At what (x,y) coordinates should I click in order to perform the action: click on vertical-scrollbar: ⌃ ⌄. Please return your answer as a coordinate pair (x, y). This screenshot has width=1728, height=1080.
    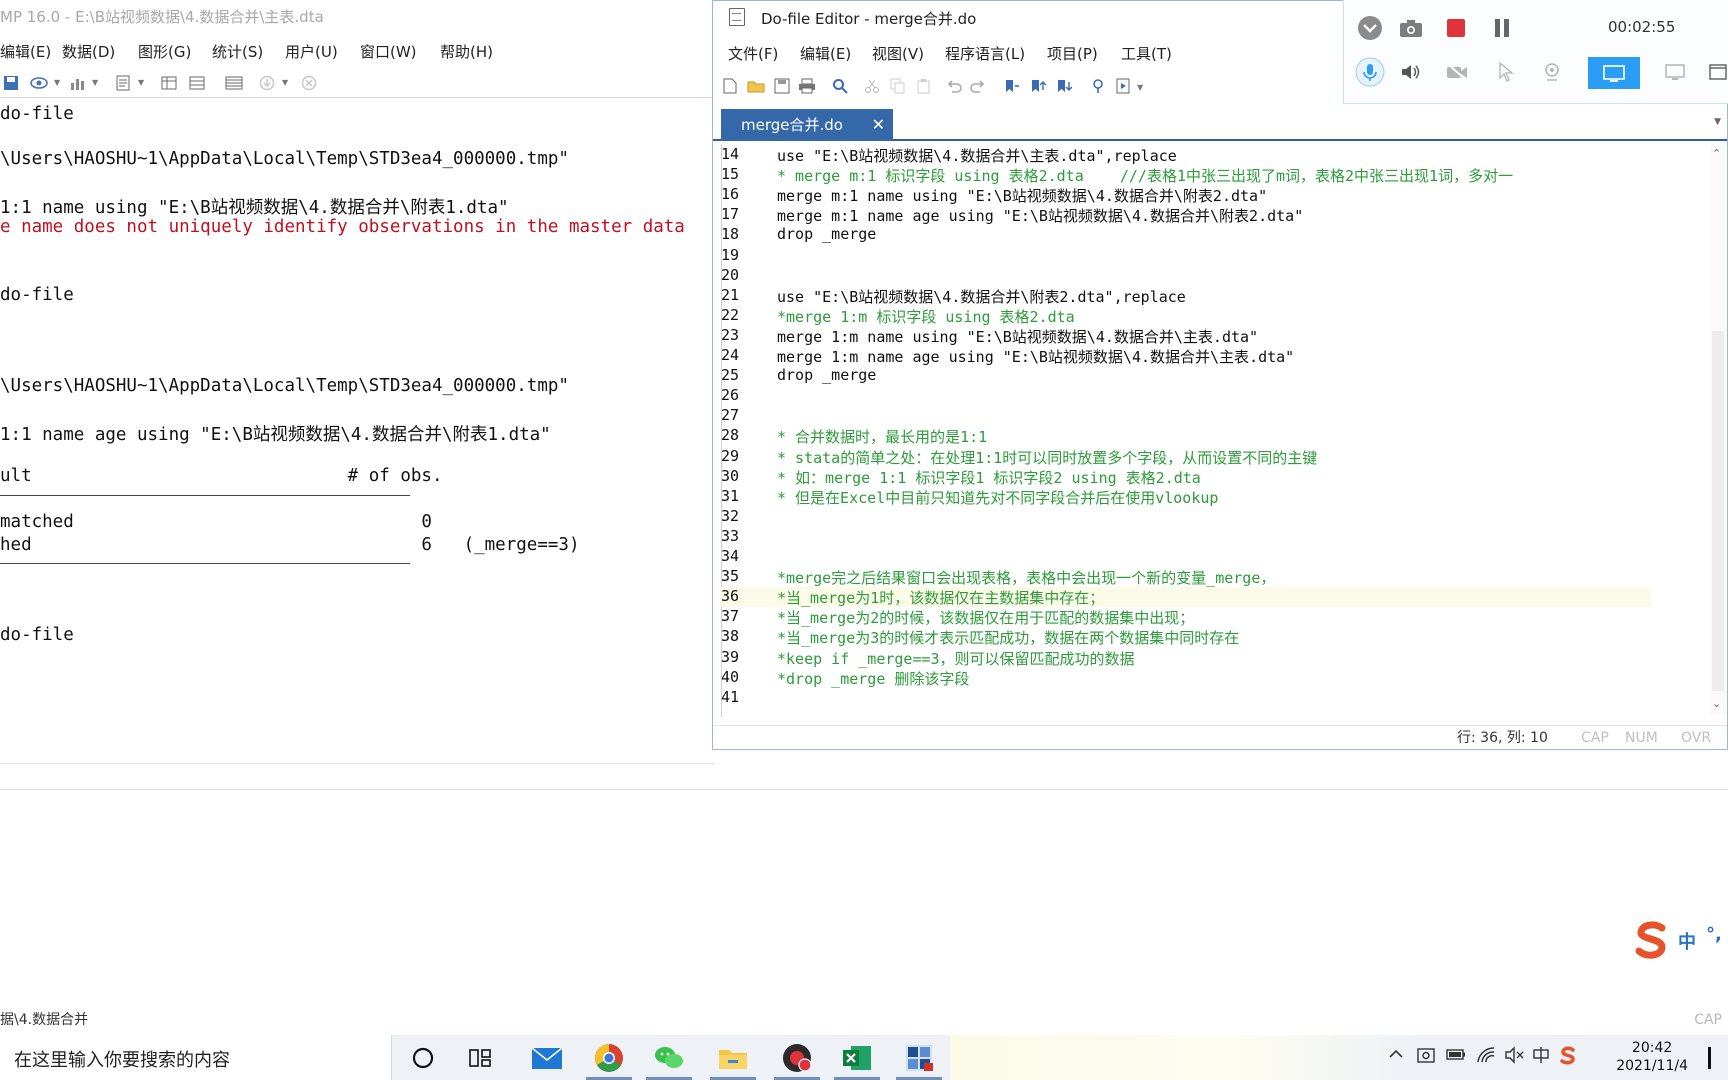
    Looking at the image, I should click on (1718, 430).